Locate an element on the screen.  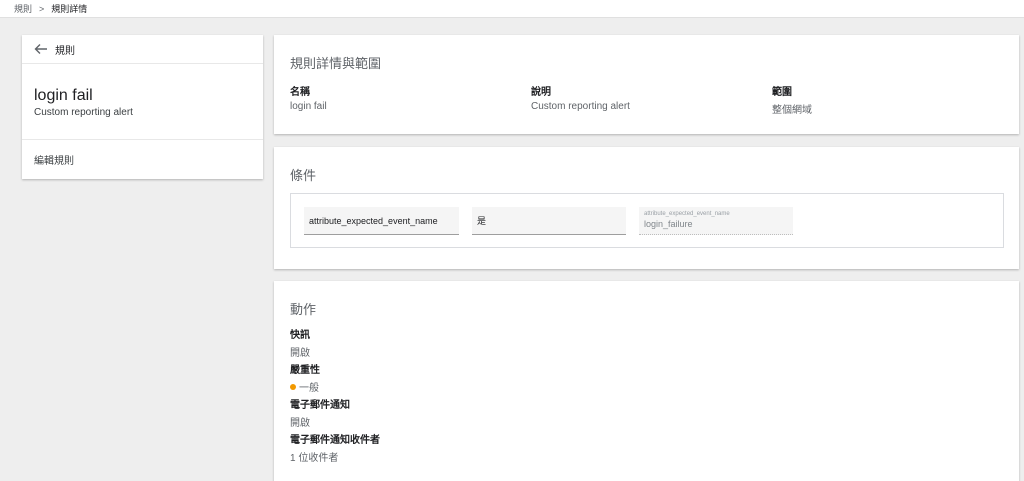
rule-description: Custom reporting alert is located at coordinates (83, 112).